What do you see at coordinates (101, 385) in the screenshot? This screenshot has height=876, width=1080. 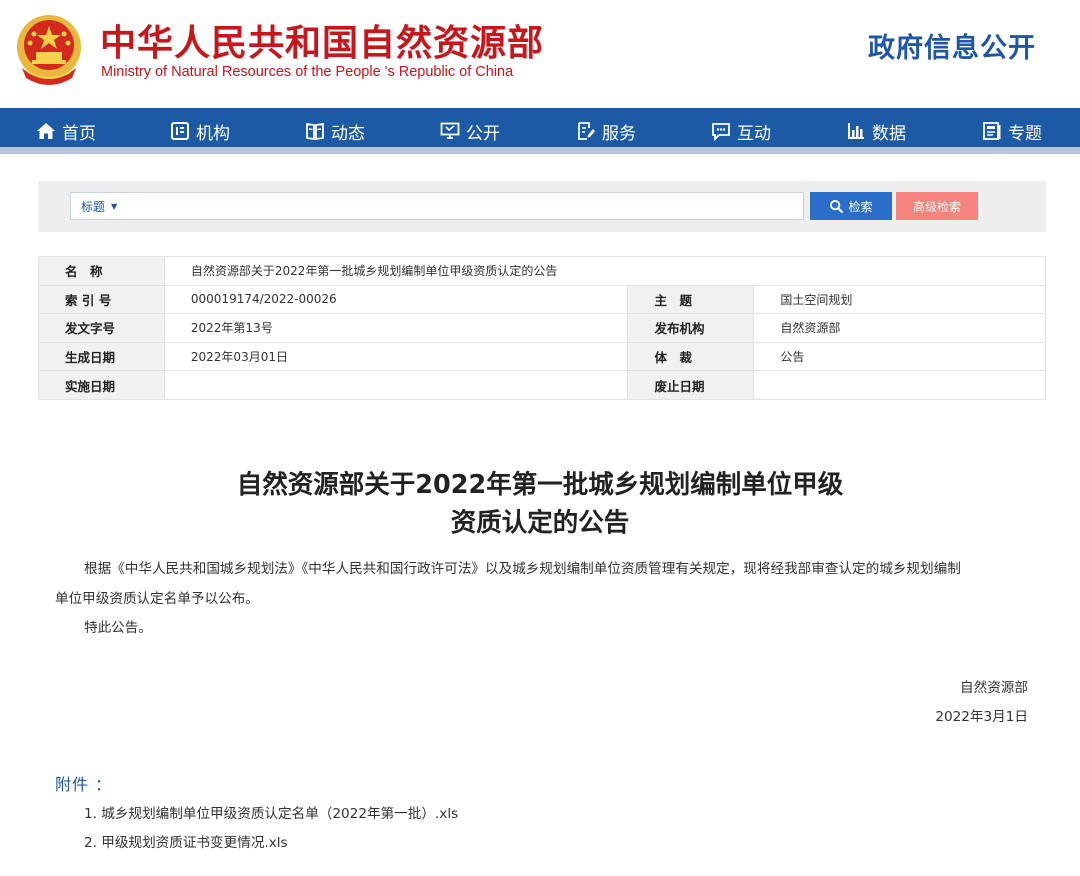 I see `effective-date-label: 实施日期` at bounding box center [101, 385].